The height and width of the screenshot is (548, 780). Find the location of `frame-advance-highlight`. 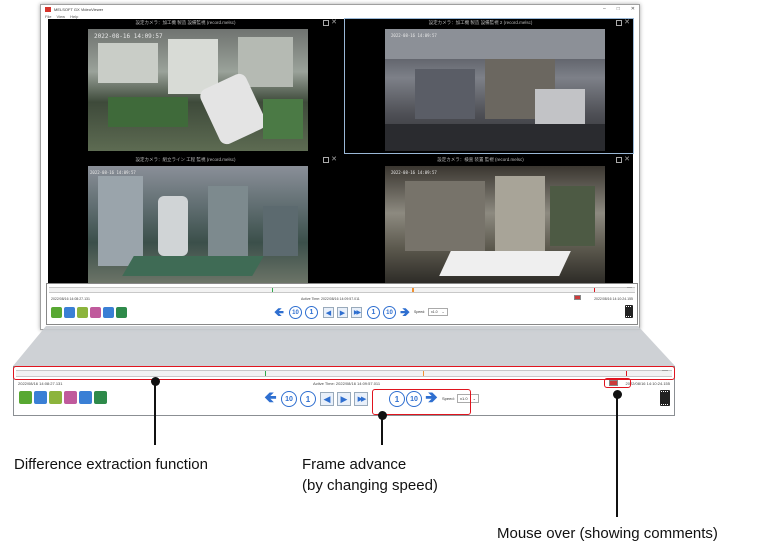

frame-advance-highlight is located at coordinates (421, 402).